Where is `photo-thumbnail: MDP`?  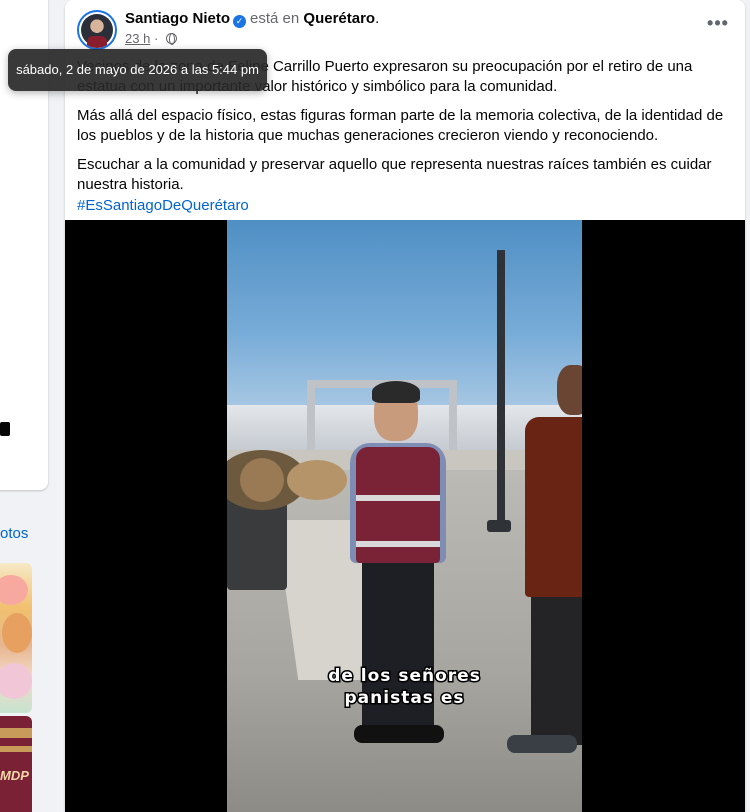
photo-thumbnail: MDP is located at coordinates (16, 764).